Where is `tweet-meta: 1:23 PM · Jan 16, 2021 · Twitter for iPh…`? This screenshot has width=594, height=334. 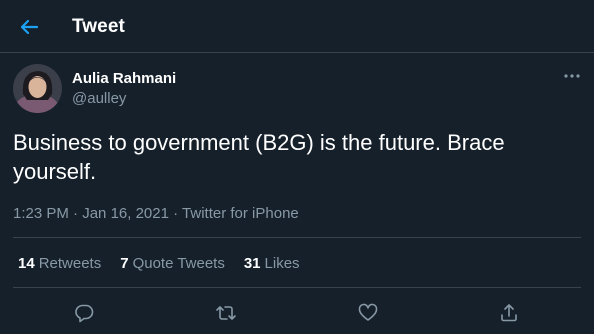 tweet-meta: 1:23 PM · Jan 16, 2021 · Twitter for iPh… is located at coordinates (156, 213).